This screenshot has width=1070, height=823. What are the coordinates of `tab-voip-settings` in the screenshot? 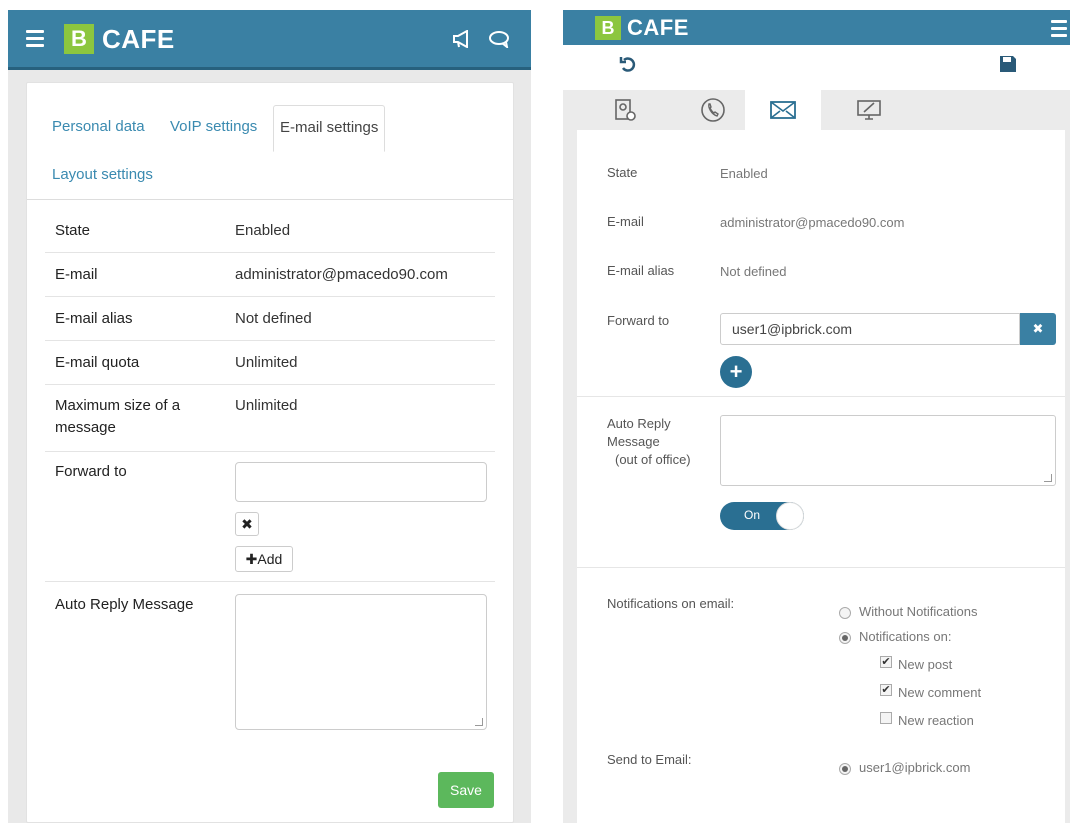 It's located at (713, 110).